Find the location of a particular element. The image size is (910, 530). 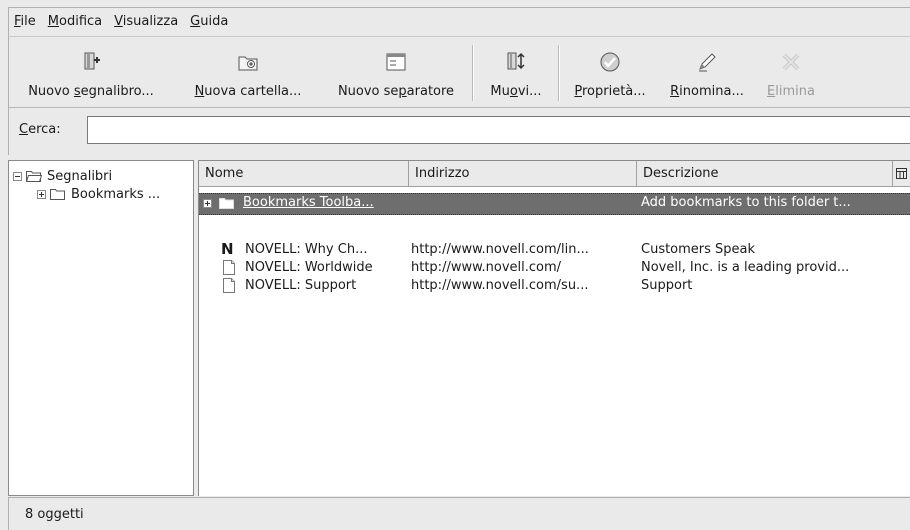

pencil-icon is located at coordinates (707, 62).